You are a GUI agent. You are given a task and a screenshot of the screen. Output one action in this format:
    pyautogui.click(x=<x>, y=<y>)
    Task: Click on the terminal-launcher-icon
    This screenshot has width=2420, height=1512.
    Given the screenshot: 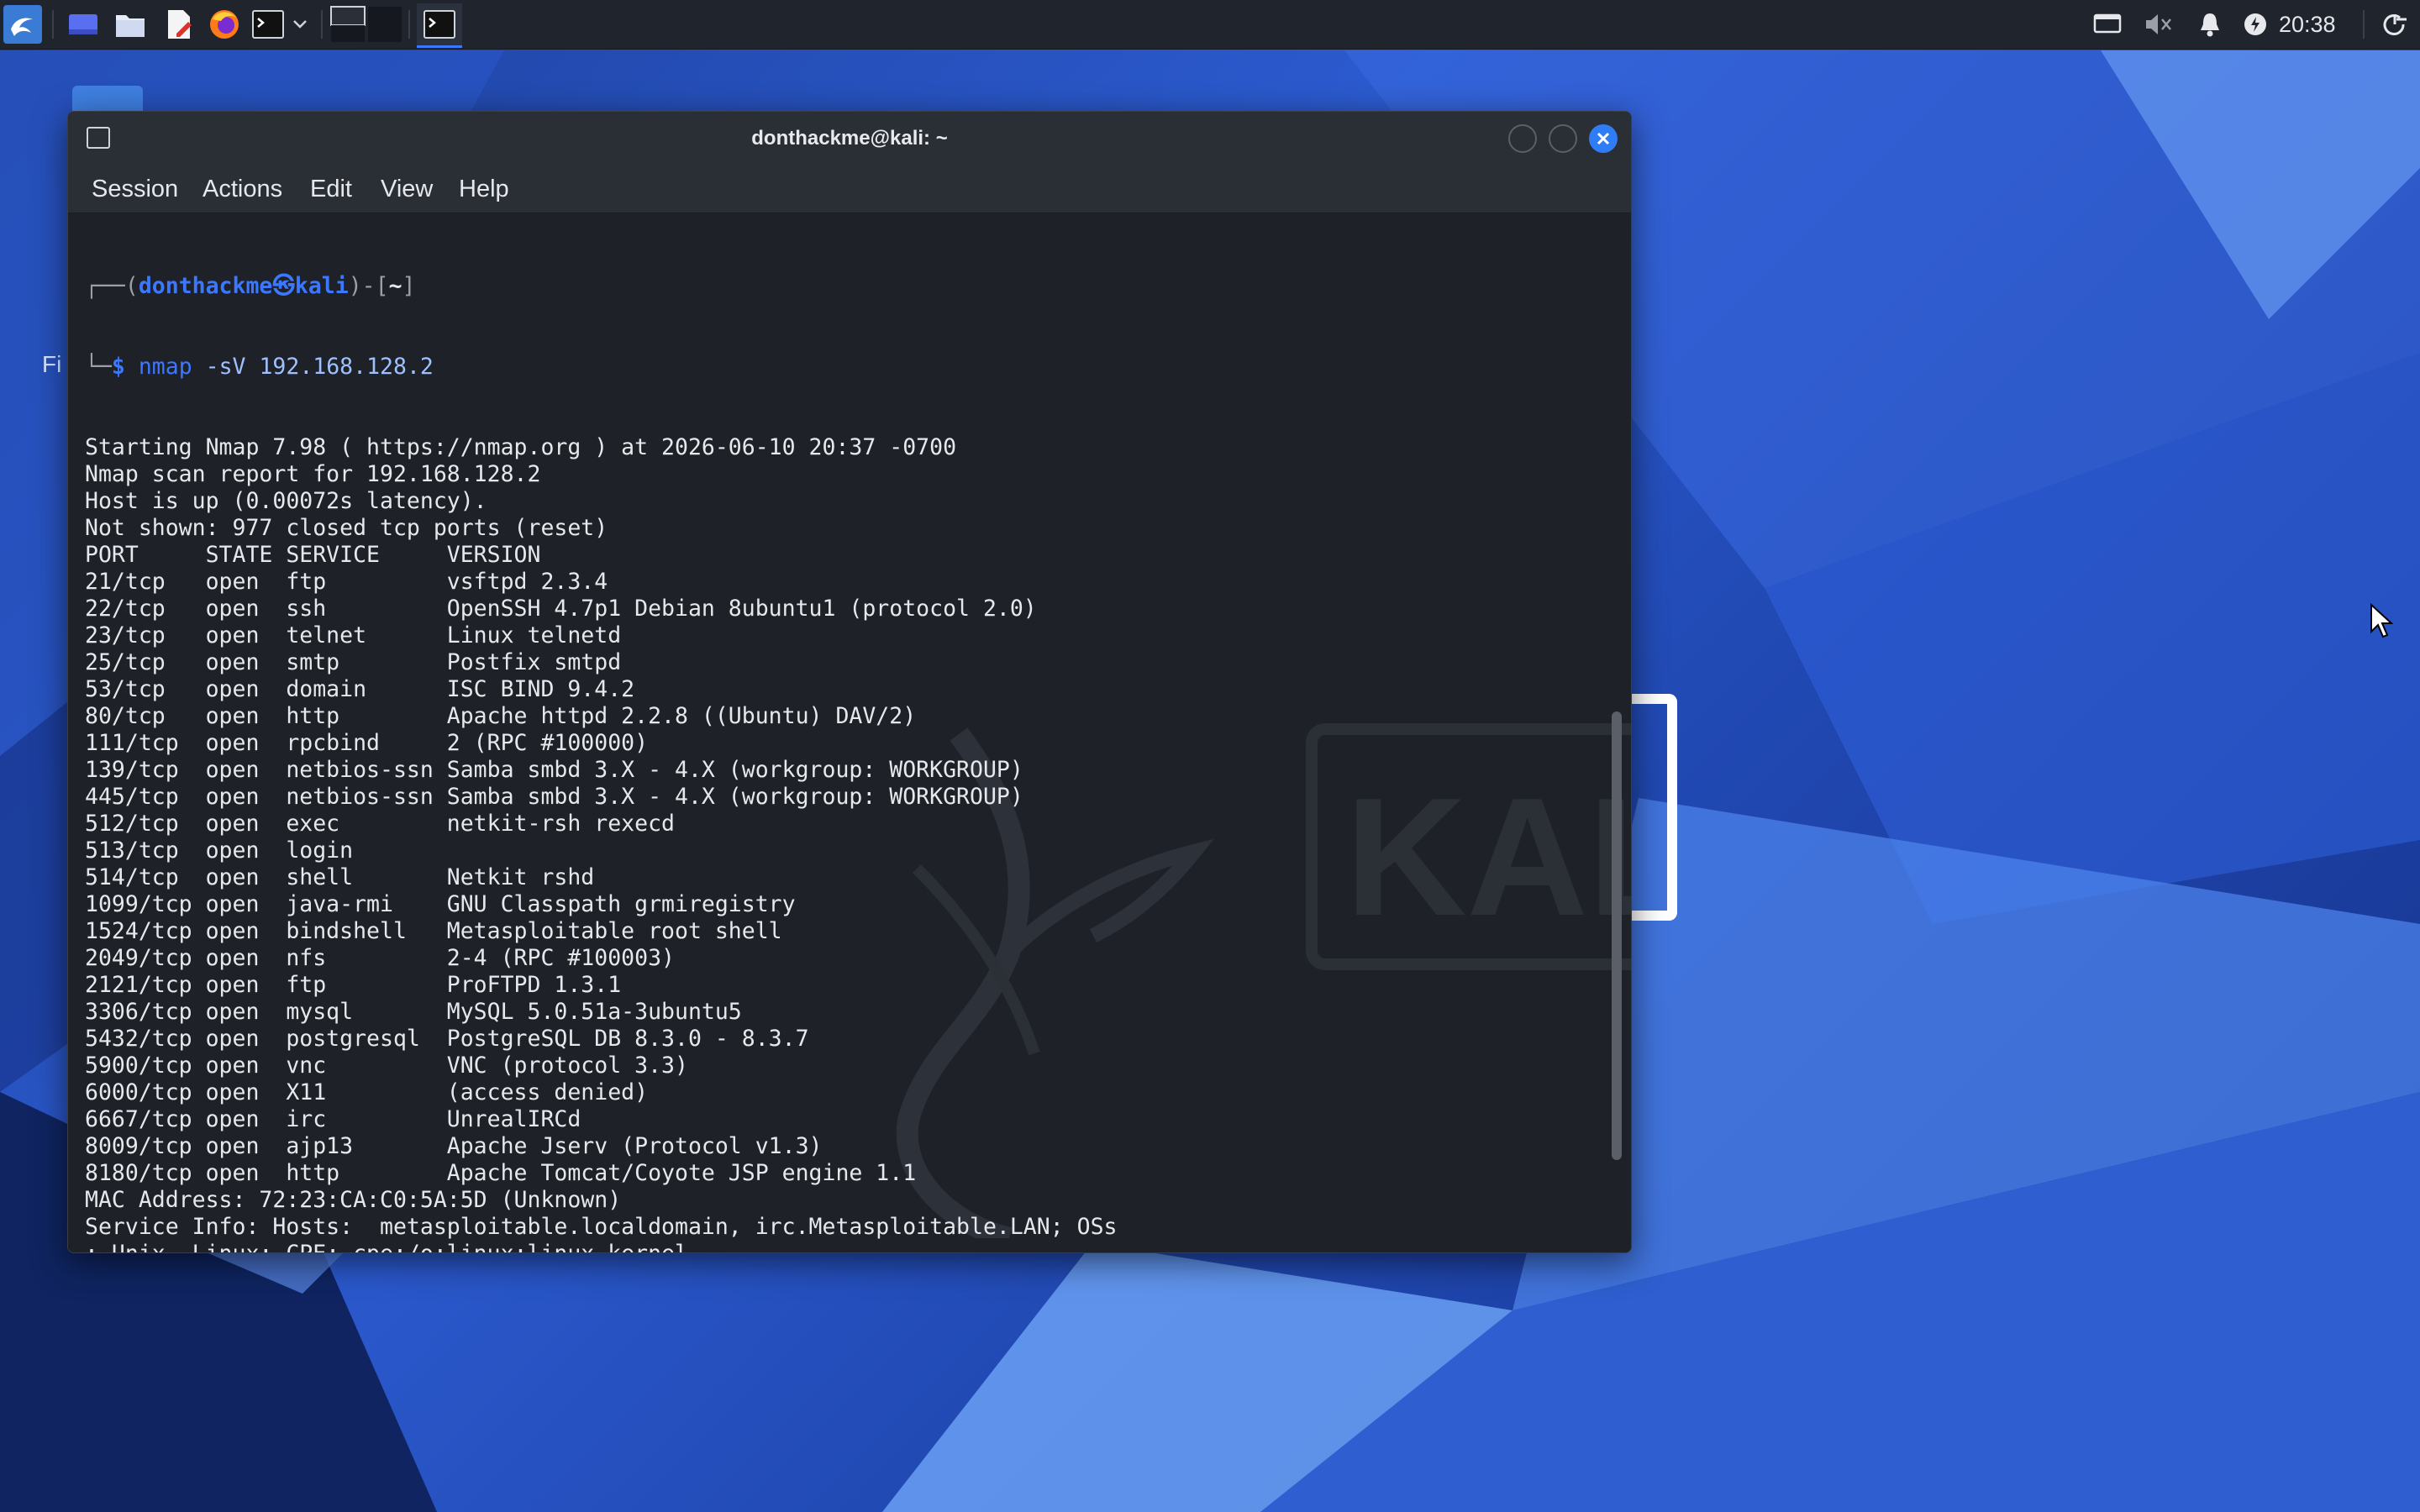 What is the action you would take?
    pyautogui.click(x=268, y=24)
    